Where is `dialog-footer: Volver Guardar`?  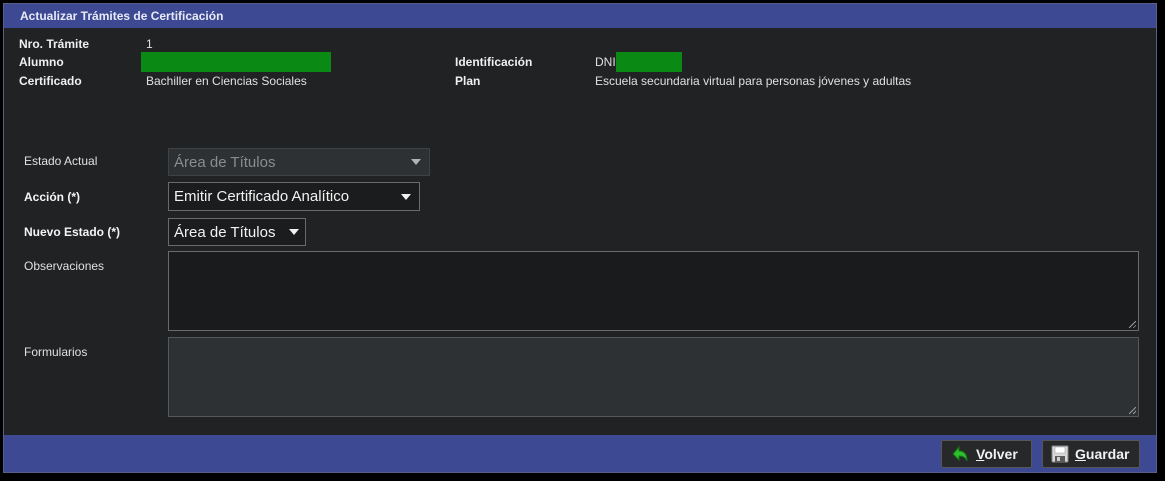
dialog-footer: Volver Guardar is located at coordinates (580, 453).